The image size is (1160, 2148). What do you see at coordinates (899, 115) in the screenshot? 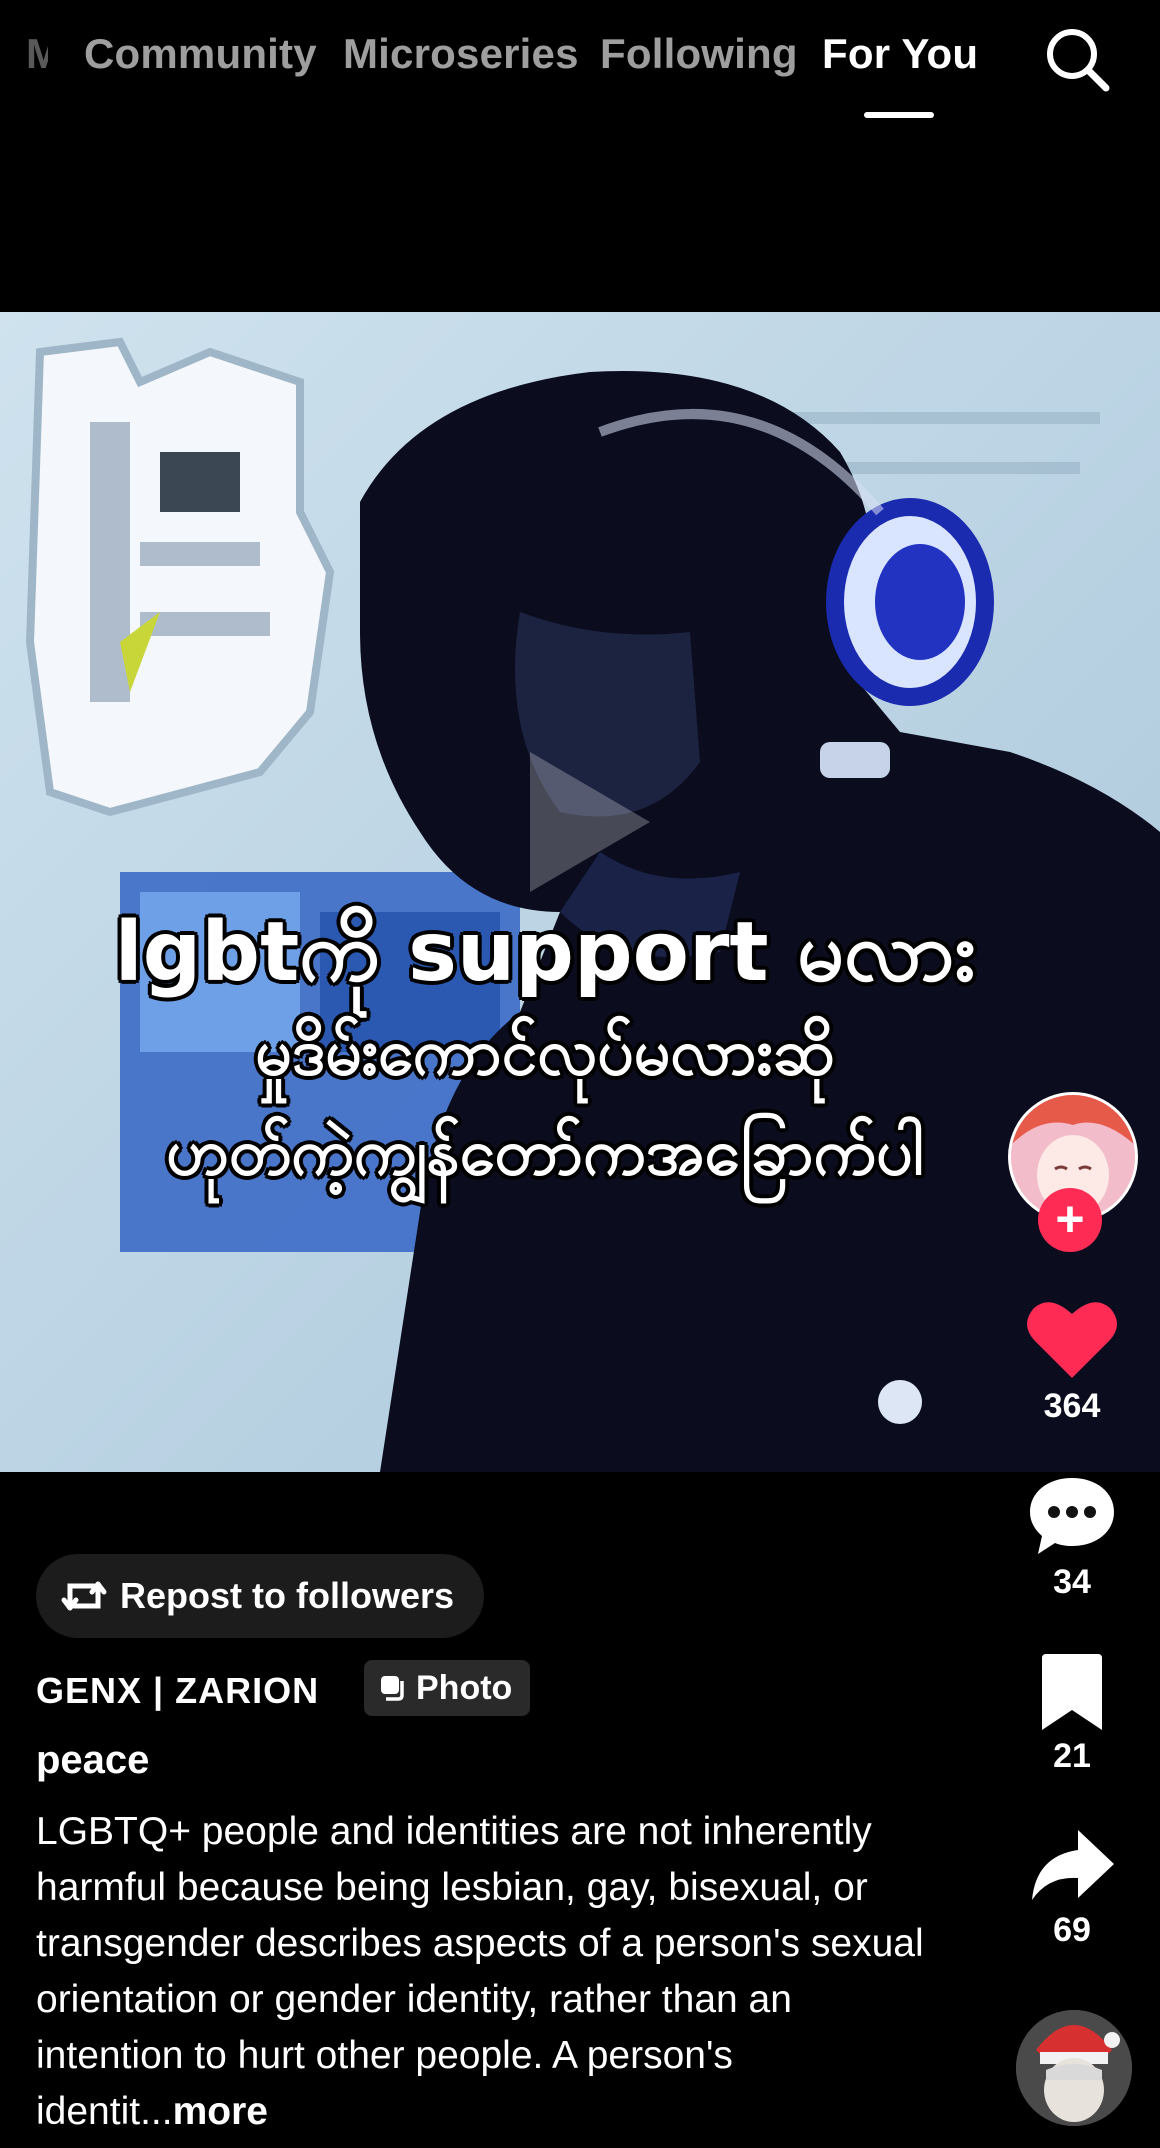
I see `active-tab-indicator` at bounding box center [899, 115].